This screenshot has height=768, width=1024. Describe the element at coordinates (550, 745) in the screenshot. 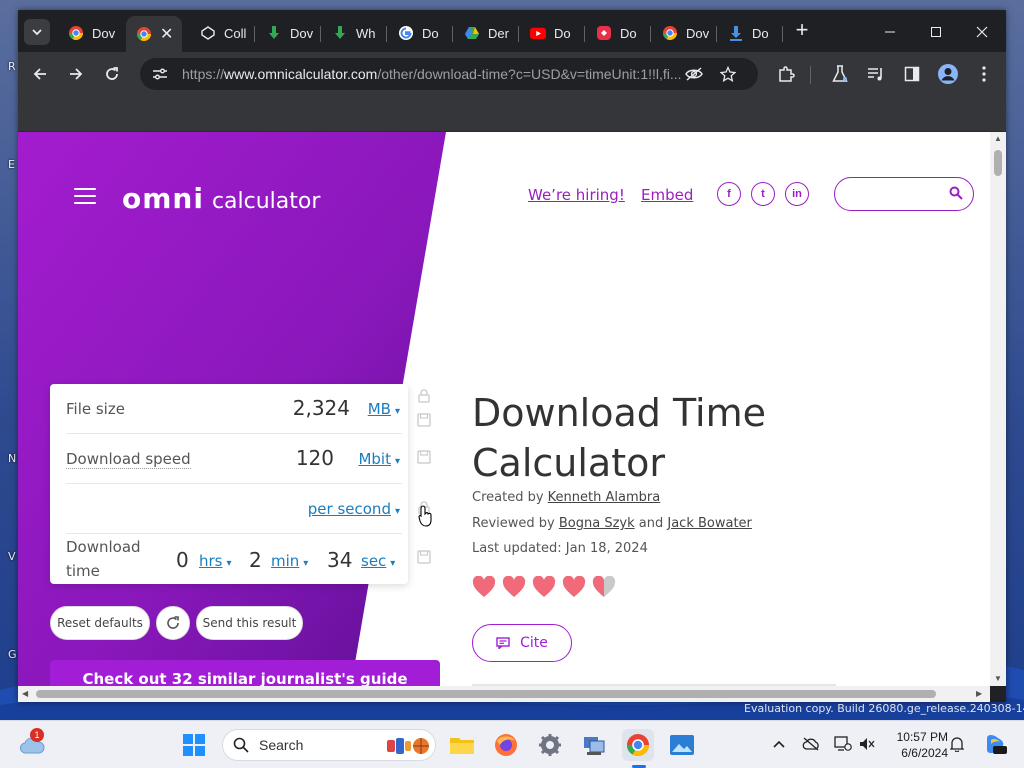

I see `settings-icon` at that location.